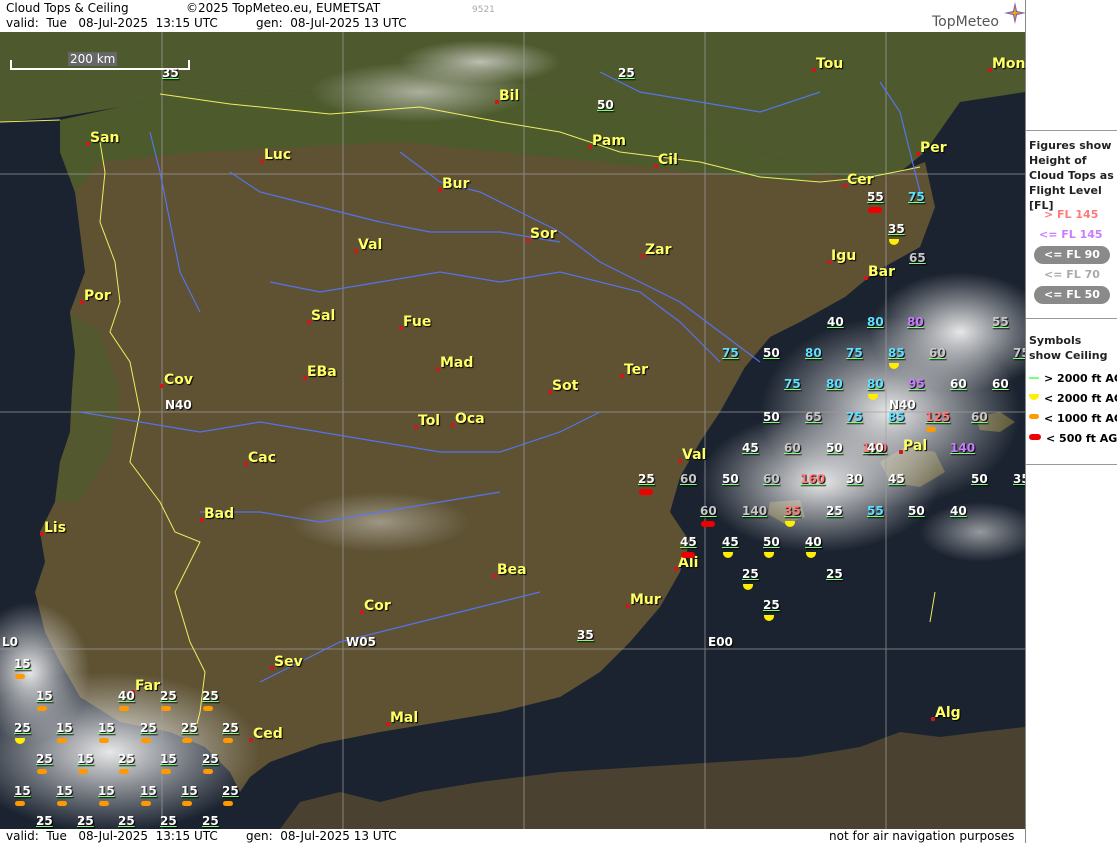 The width and height of the screenshot is (1117, 843). Describe the element at coordinates (882, 272) in the screenshot. I see `city-label: Bar` at that location.